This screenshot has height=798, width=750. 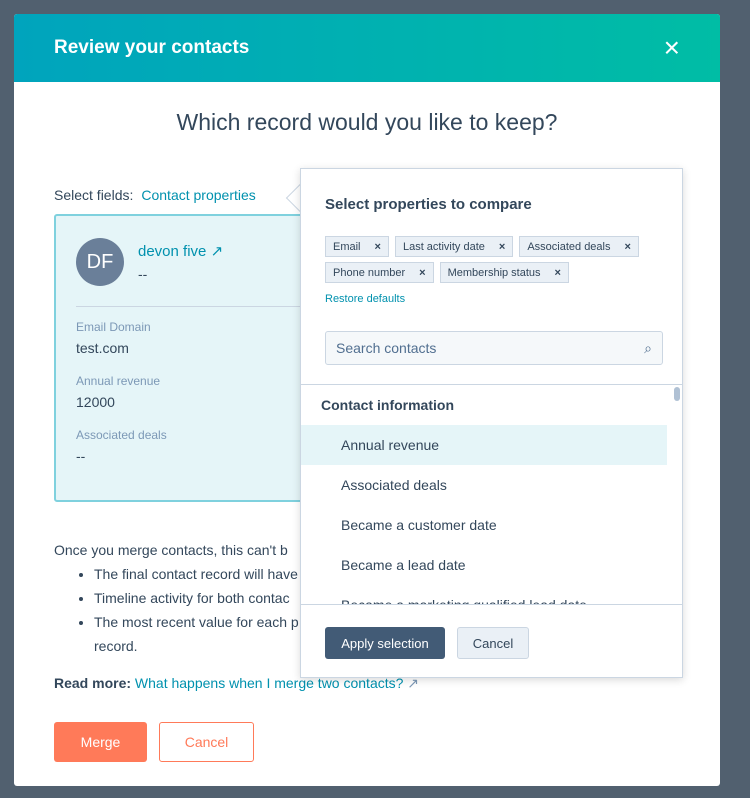 What do you see at coordinates (121, 435) in the screenshot?
I see `field-label: Associated deals` at bounding box center [121, 435].